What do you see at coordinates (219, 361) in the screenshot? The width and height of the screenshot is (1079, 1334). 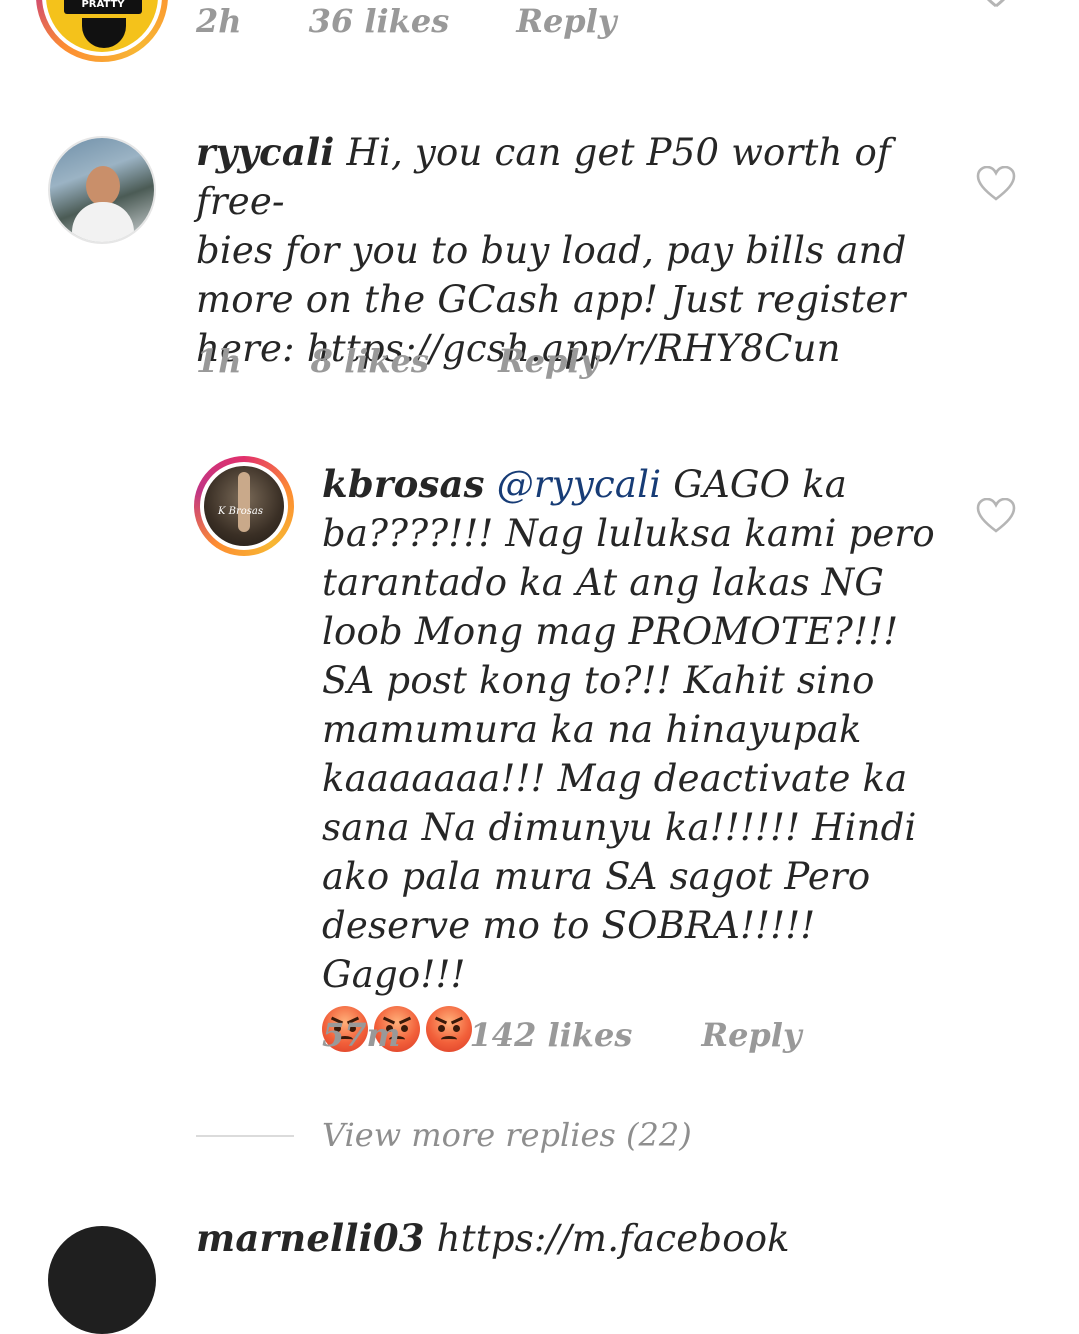 I see `comment-time: 1h` at bounding box center [219, 361].